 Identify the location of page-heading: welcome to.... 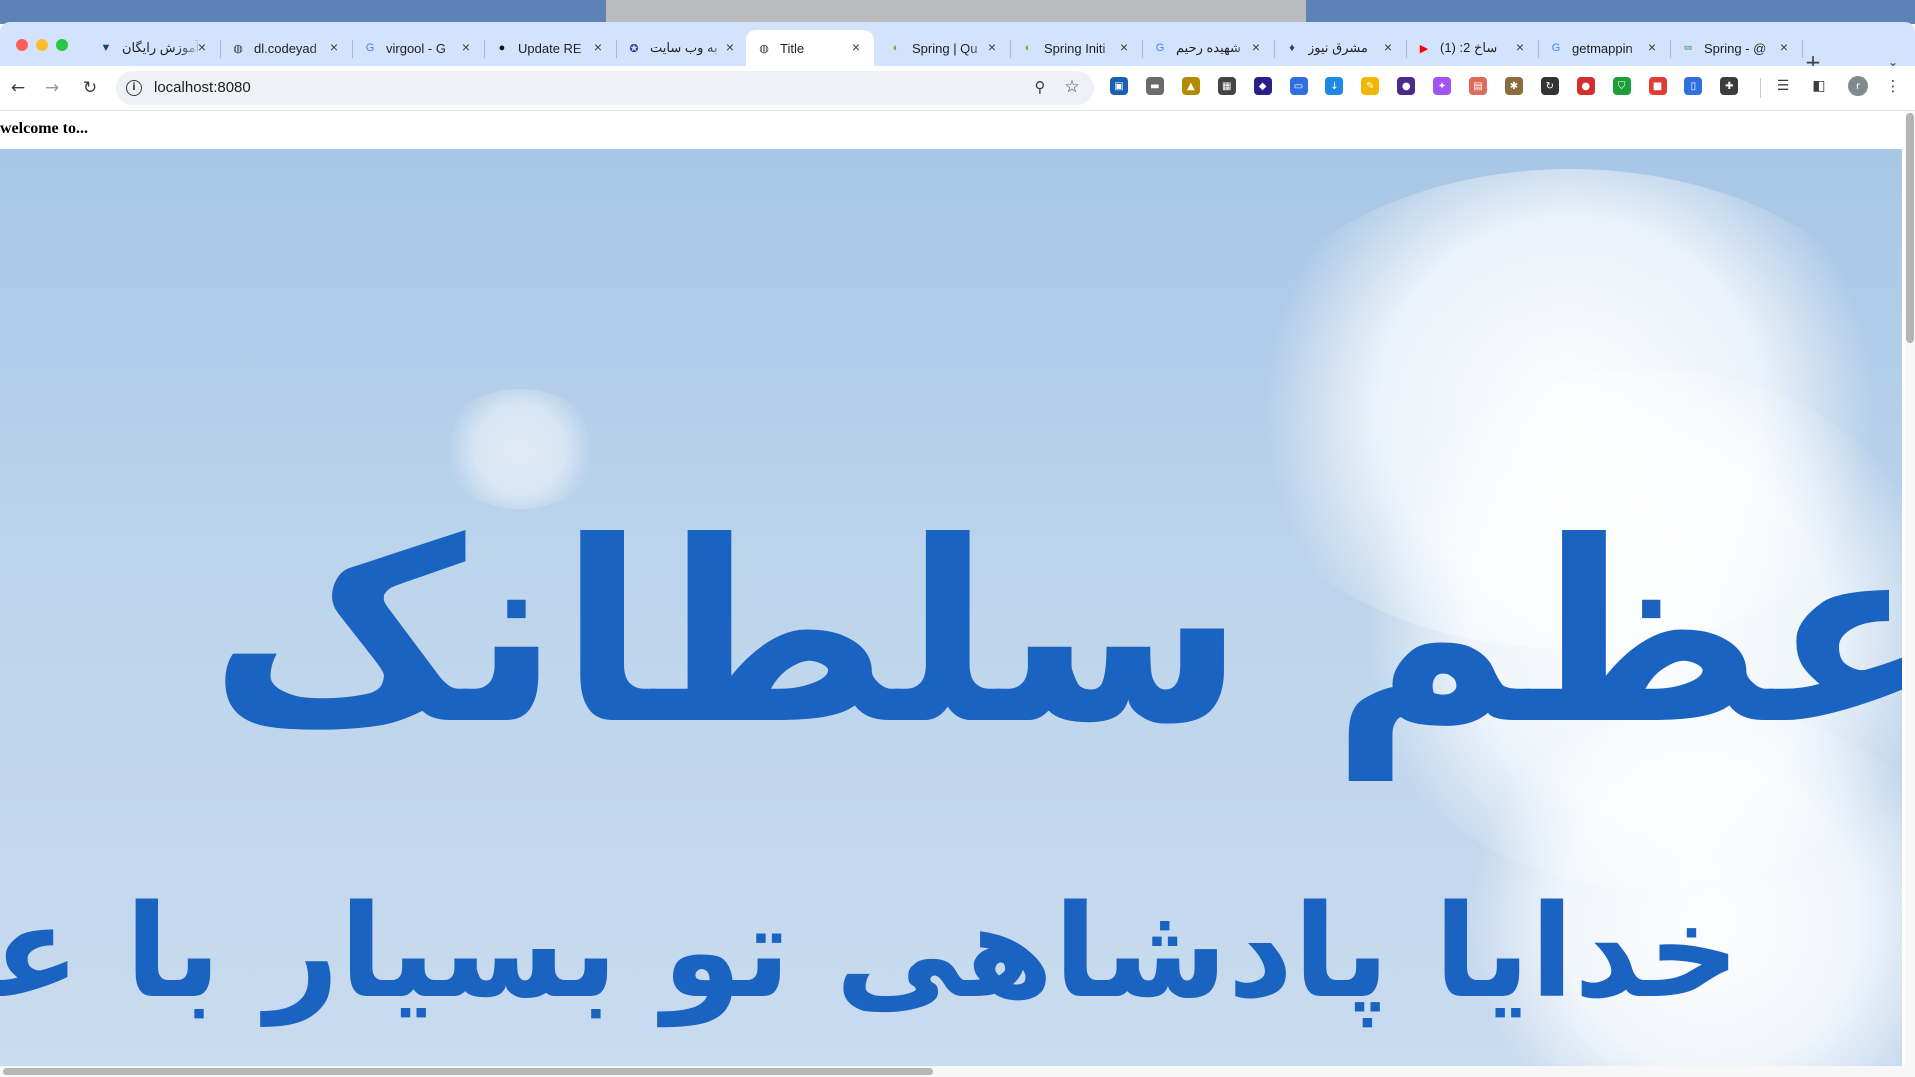
(44, 128).